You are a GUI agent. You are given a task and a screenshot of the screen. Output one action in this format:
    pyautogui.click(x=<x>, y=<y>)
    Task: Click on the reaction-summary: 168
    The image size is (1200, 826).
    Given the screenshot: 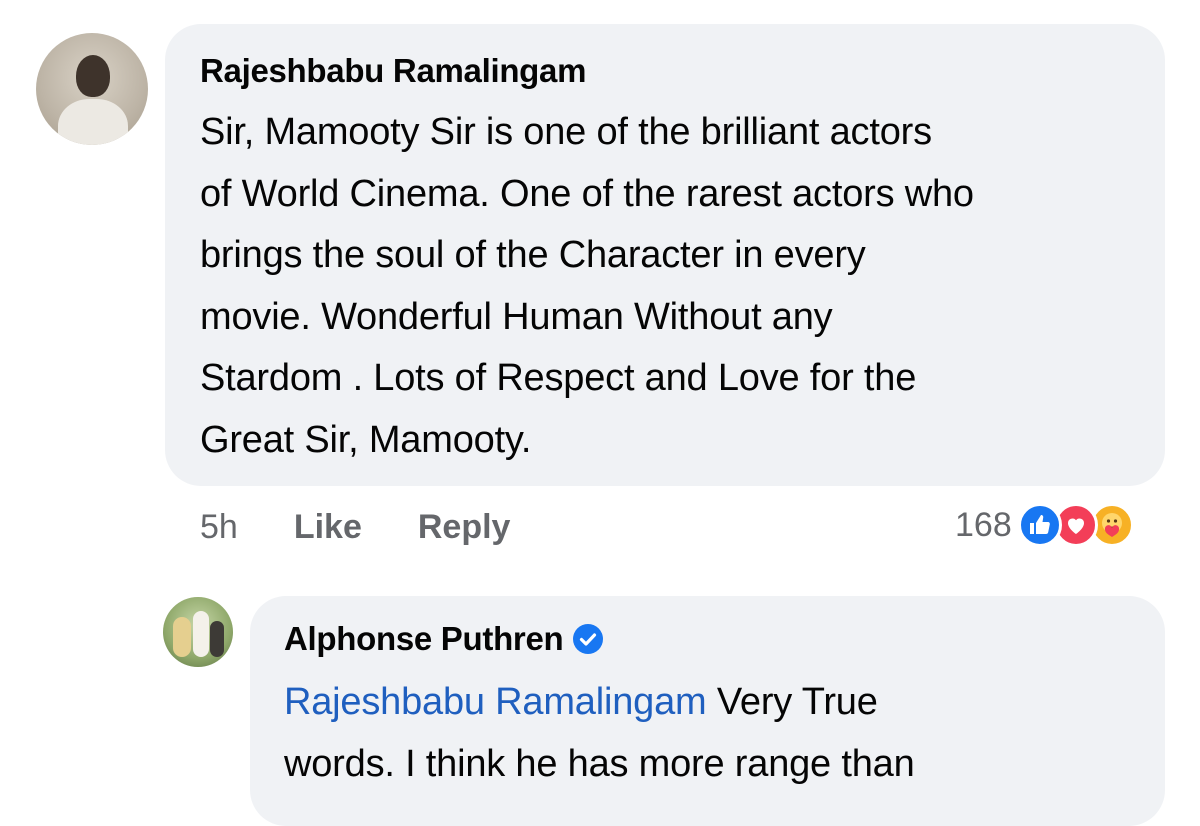 What is the action you would take?
    pyautogui.click(x=1044, y=525)
    